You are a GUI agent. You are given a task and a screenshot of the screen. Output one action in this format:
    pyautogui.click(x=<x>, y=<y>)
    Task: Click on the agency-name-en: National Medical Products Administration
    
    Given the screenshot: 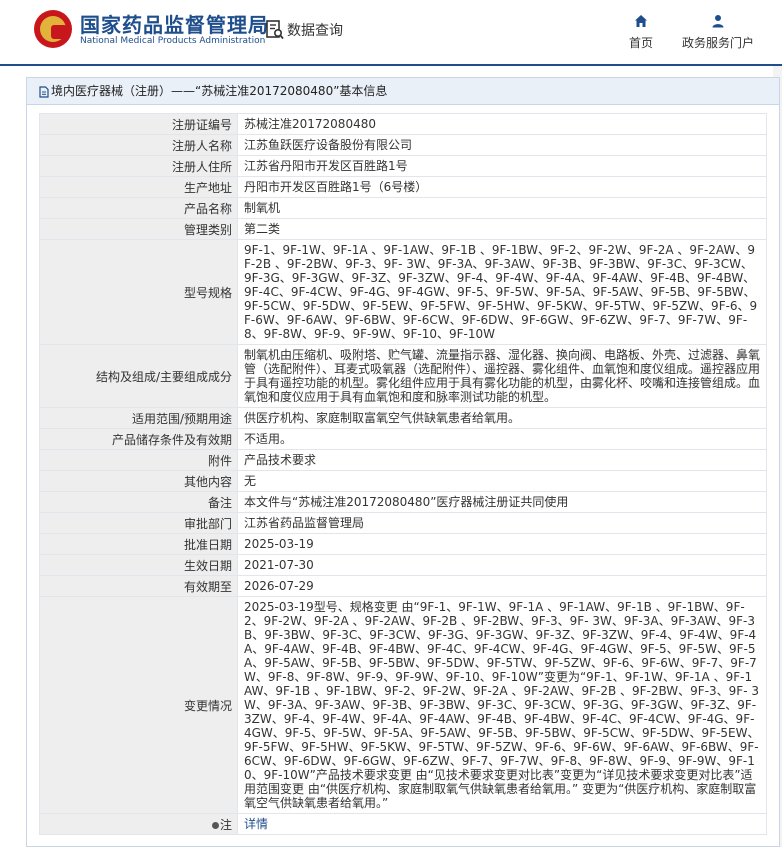 What is the action you would take?
    pyautogui.click(x=172, y=41)
    